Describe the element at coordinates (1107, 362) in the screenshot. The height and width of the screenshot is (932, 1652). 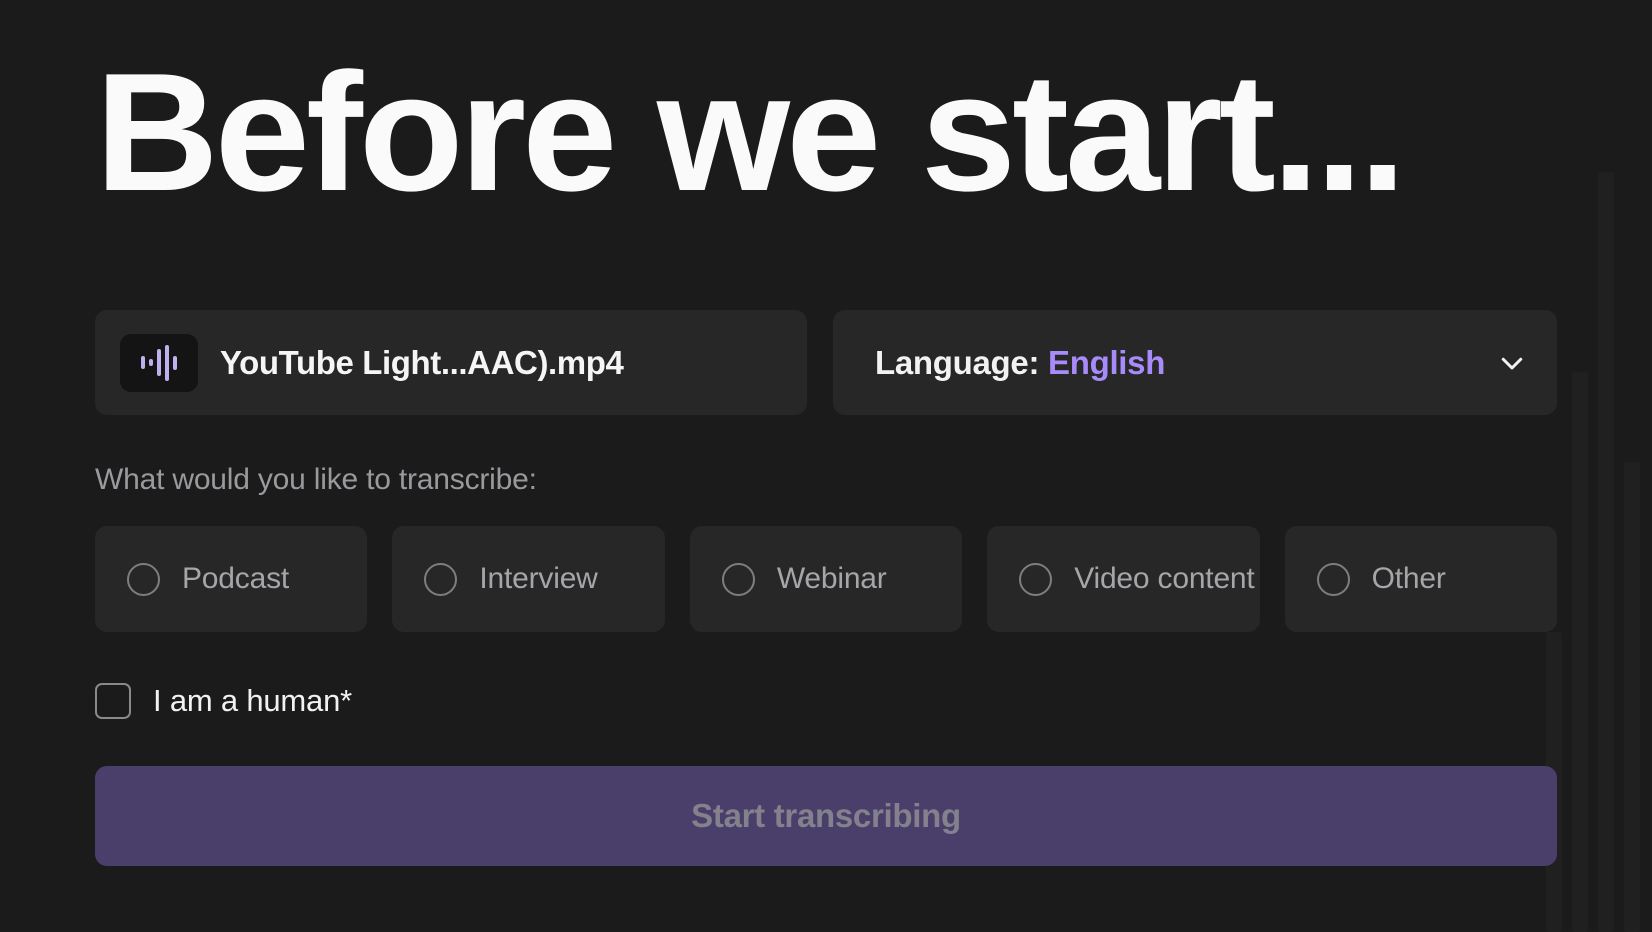
I see `language-value: English` at that location.